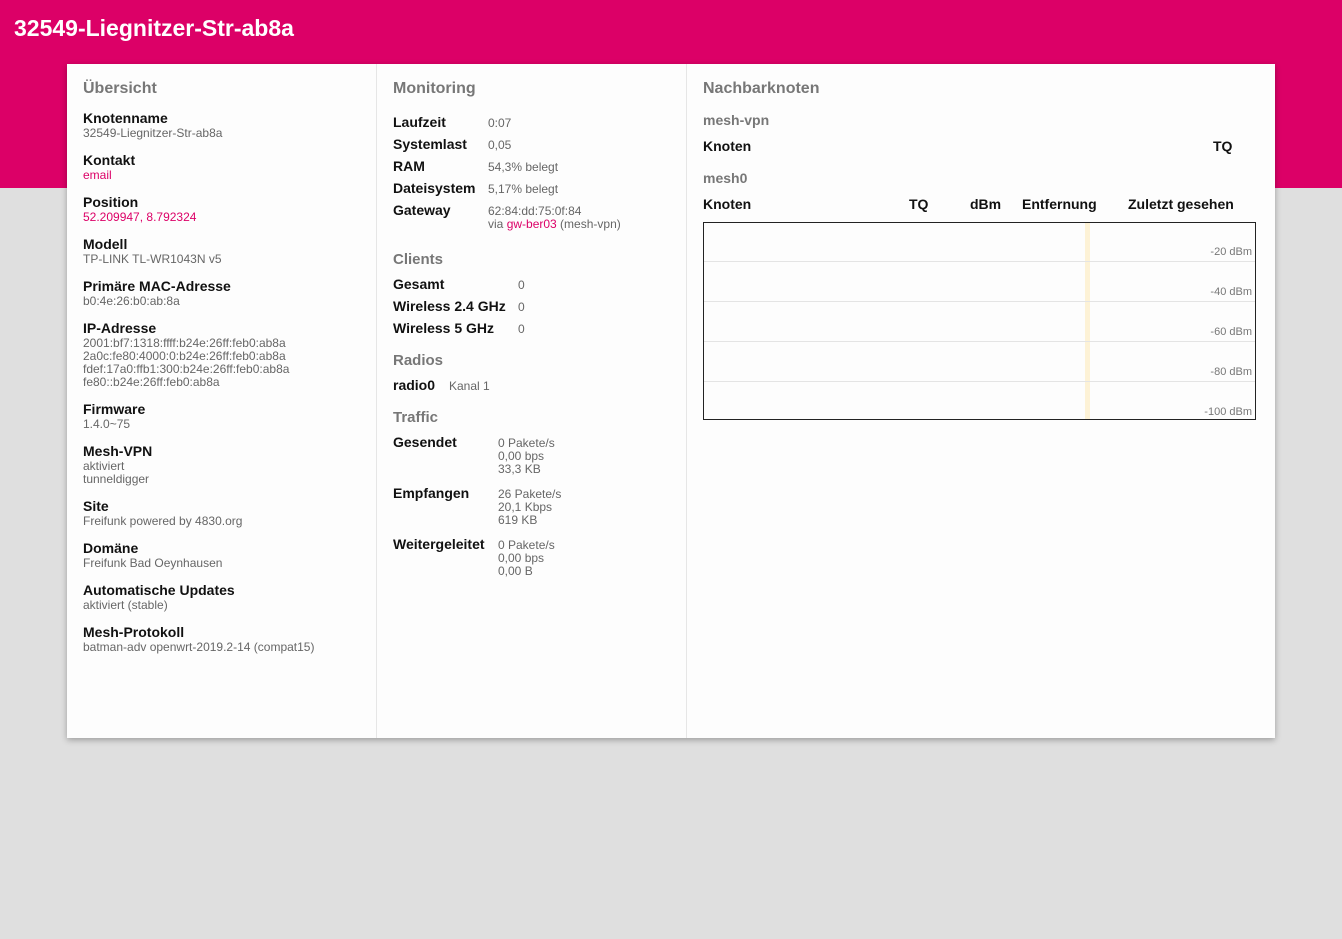 This screenshot has width=1342, height=939. What do you see at coordinates (523, 167) in the screenshot?
I see `ram-value: 54,3% belegt` at bounding box center [523, 167].